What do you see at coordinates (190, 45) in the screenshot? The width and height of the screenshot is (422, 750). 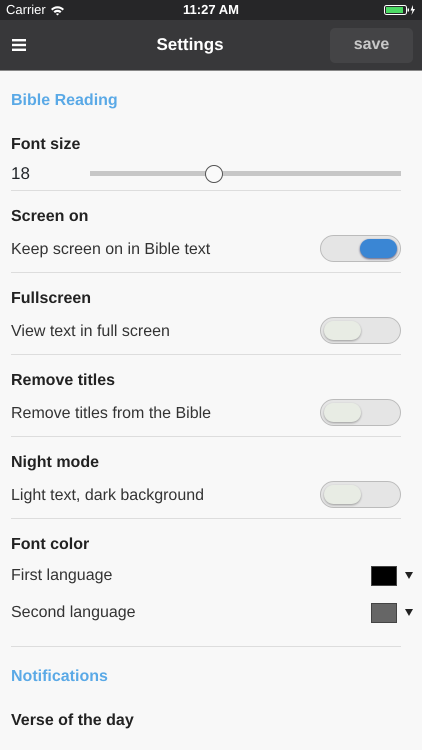 I see `page-title: Settings` at bounding box center [190, 45].